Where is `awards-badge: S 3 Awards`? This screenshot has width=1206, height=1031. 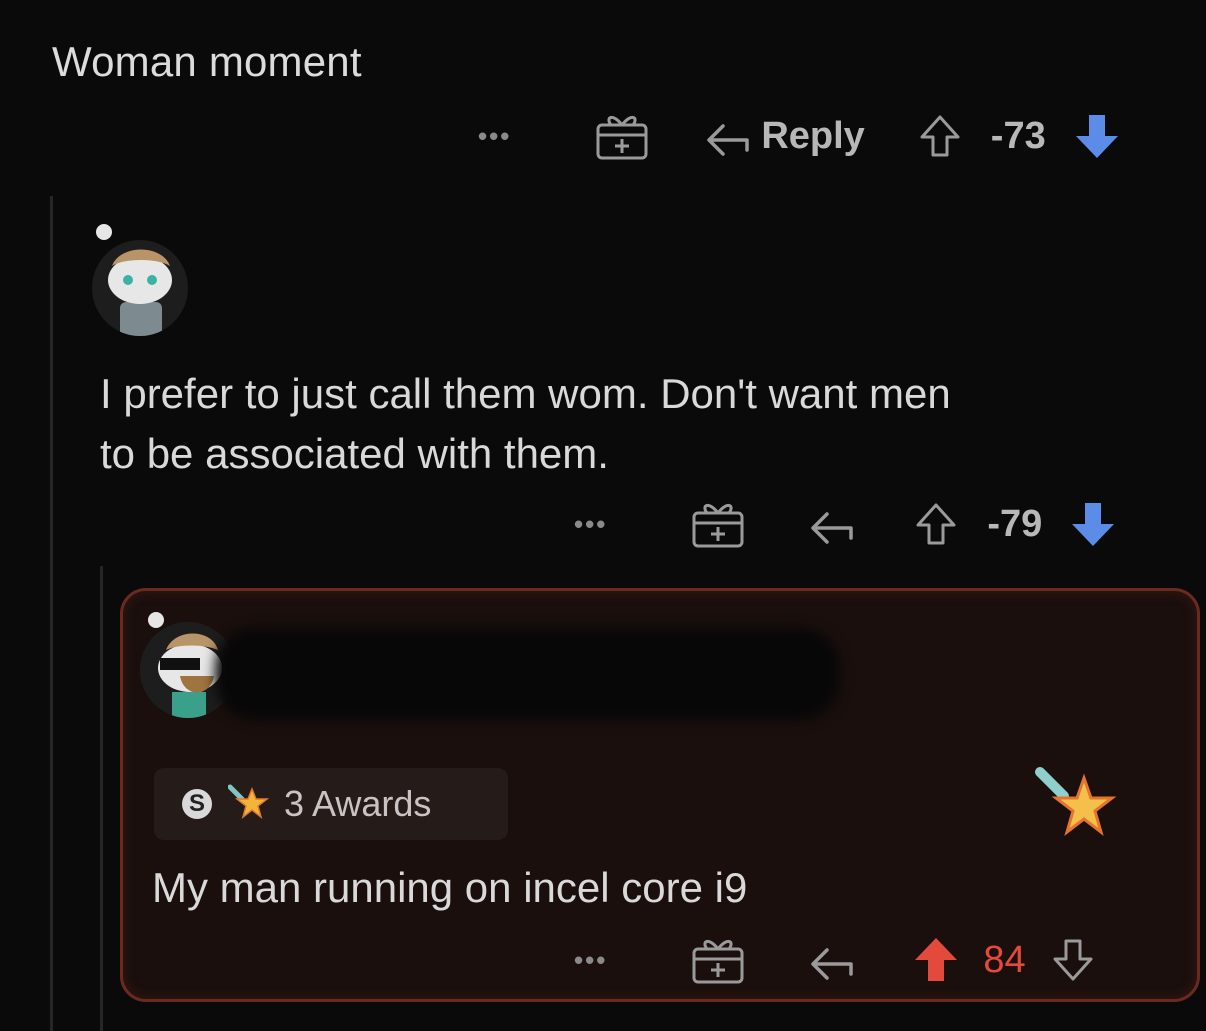
awards-badge: S 3 Awards is located at coordinates (331, 804).